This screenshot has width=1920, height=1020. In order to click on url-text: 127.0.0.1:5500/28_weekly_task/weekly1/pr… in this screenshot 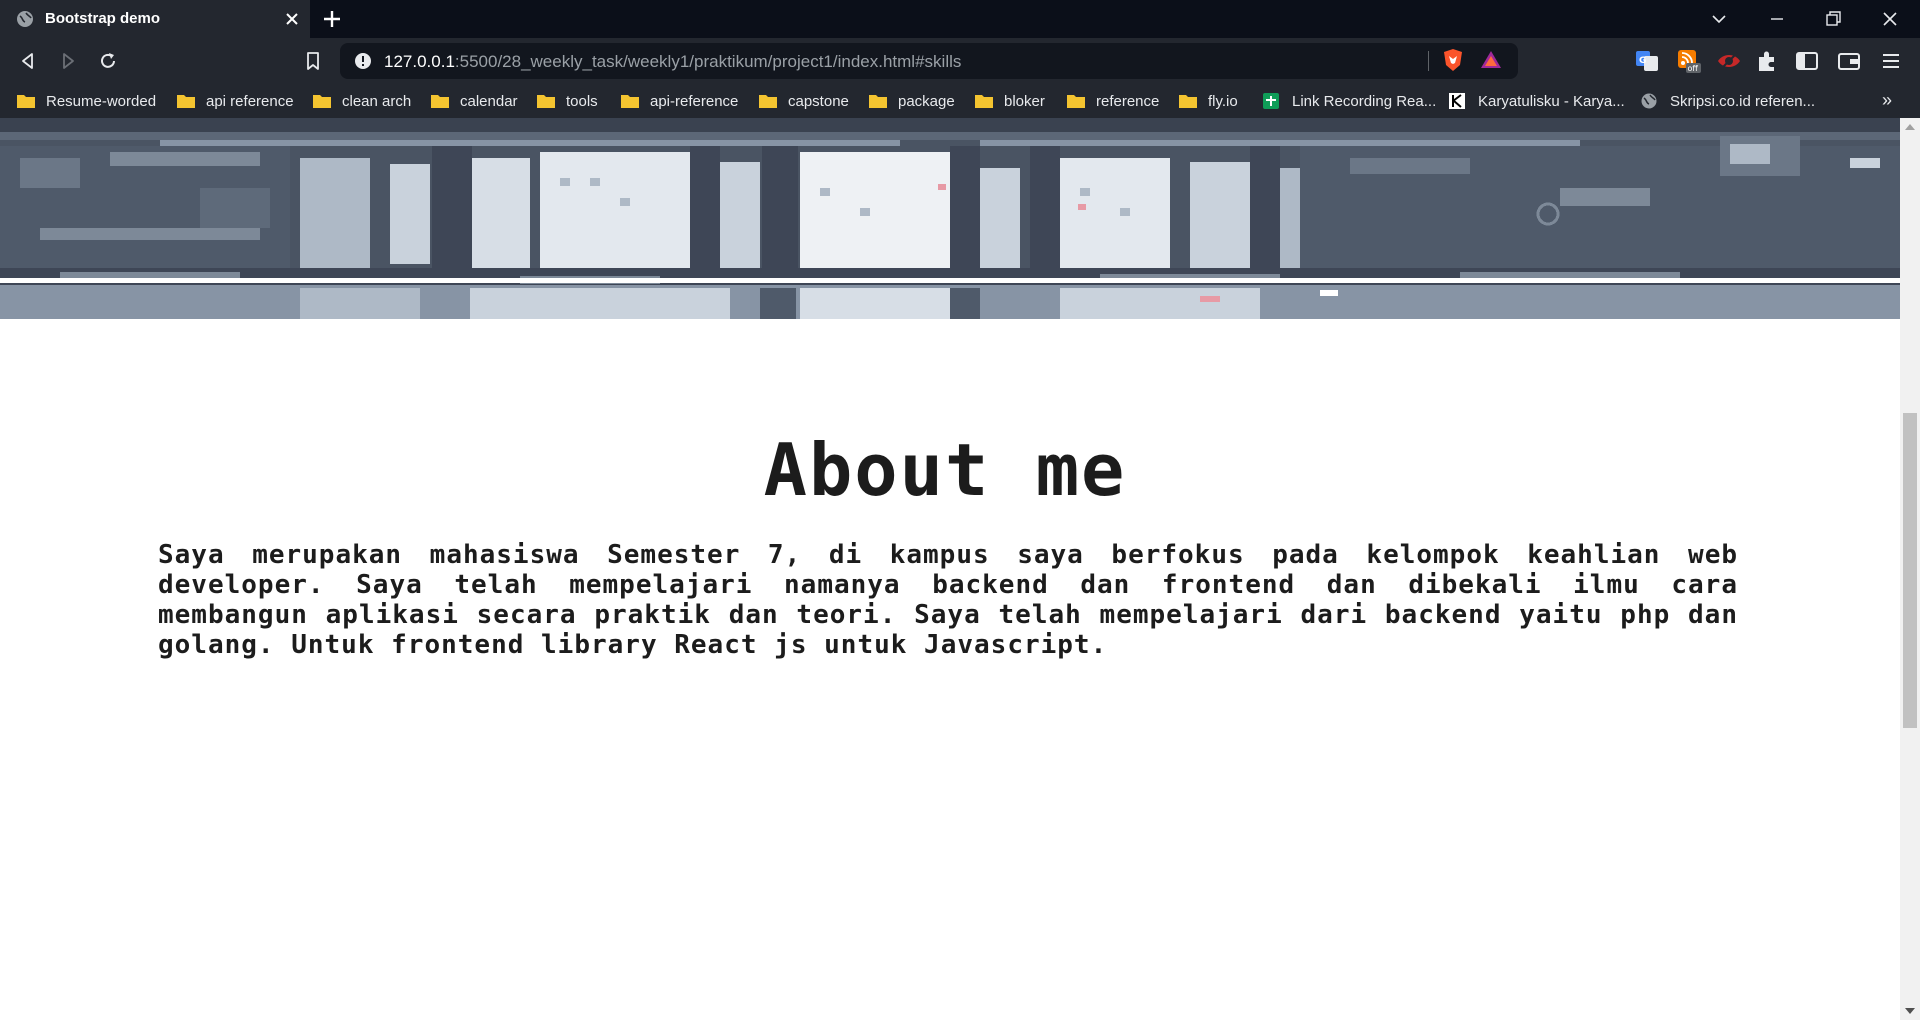, I will do `click(672, 62)`.